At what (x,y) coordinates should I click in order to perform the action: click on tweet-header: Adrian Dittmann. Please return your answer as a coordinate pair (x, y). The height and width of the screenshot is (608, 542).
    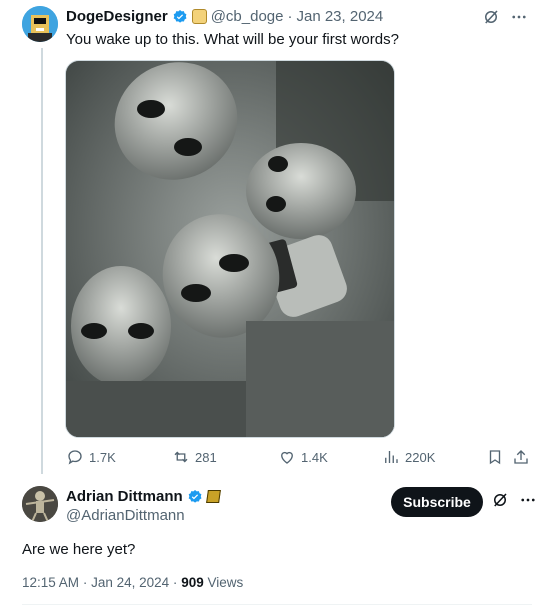
    Looking at the image, I should click on (143, 496).